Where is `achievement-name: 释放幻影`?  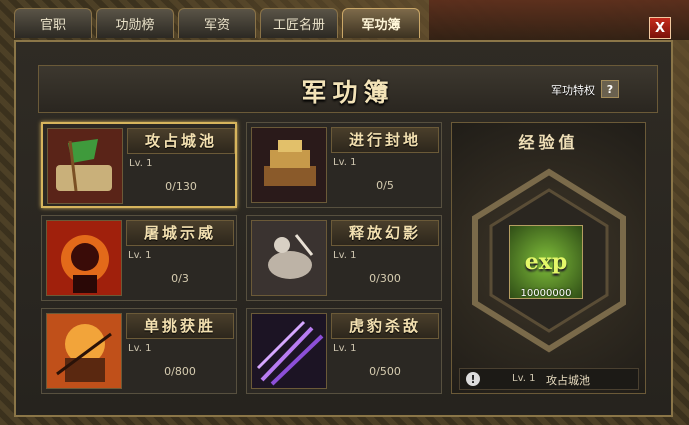 achievement-name: 释放幻影 is located at coordinates (385, 233).